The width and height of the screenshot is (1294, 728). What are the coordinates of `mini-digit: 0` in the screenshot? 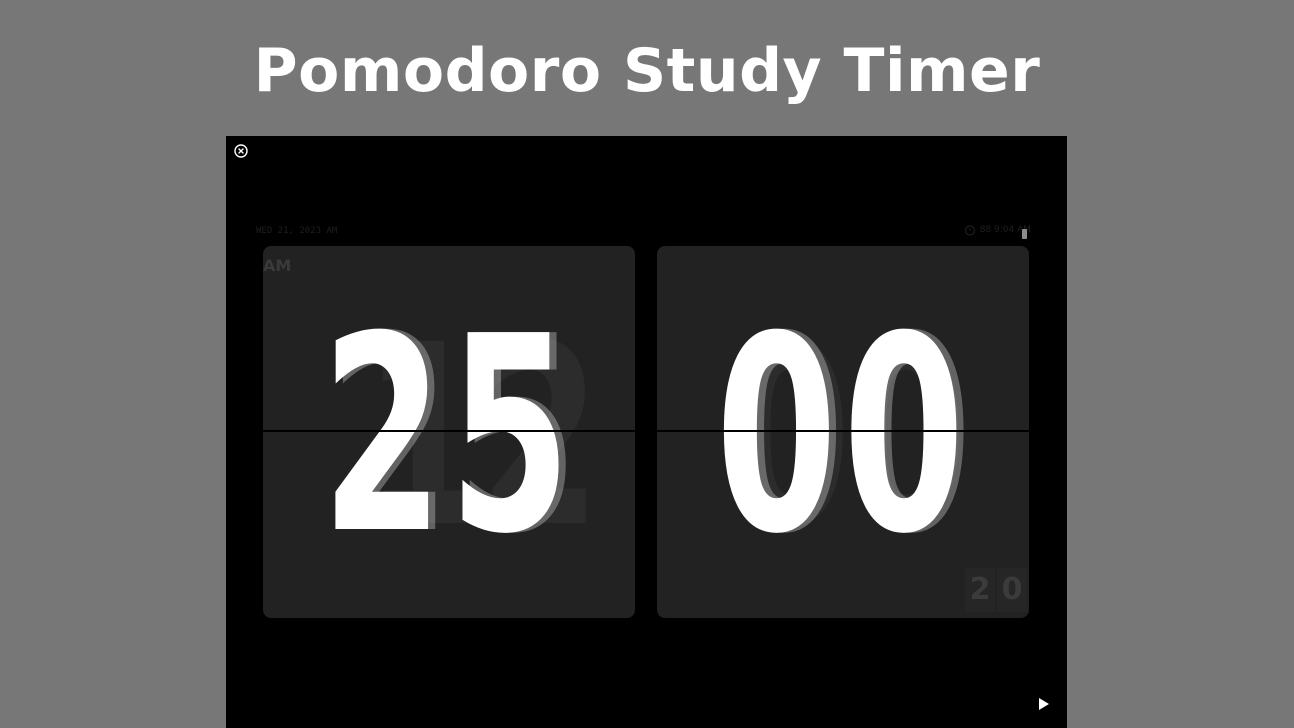 It's located at (1012, 590).